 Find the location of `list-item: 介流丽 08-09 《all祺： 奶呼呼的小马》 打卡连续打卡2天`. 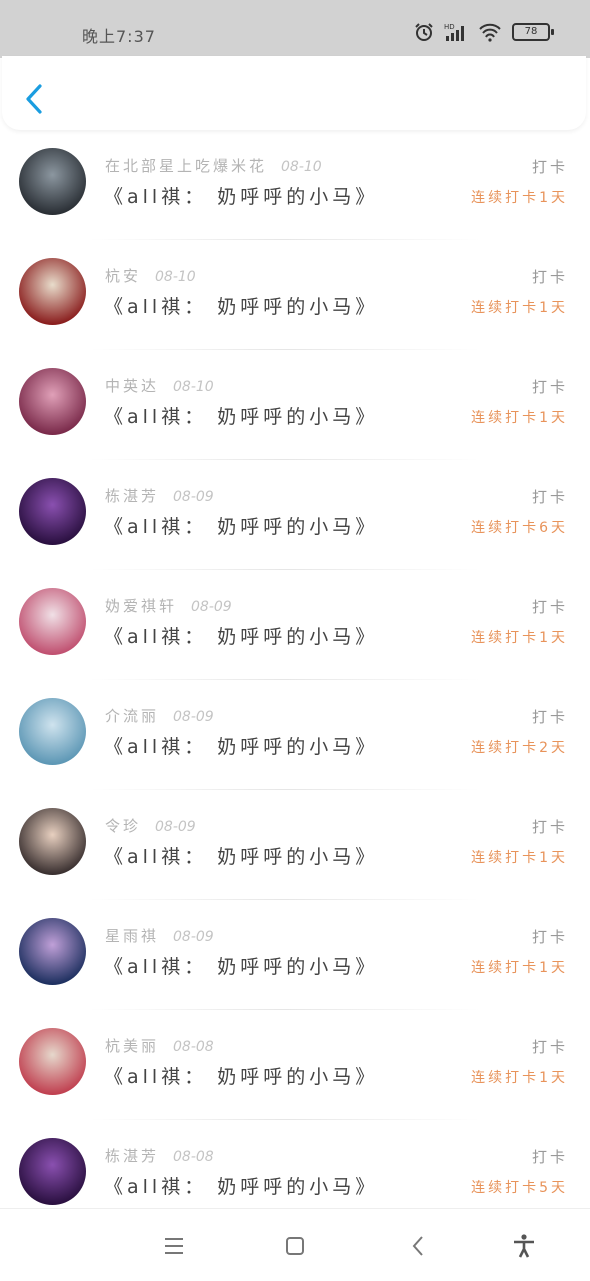

list-item: 介流丽 08-09 《all祺： 奶呼呼的小马》 打卡连续打卡2天 is located at coordinates (295, 735).